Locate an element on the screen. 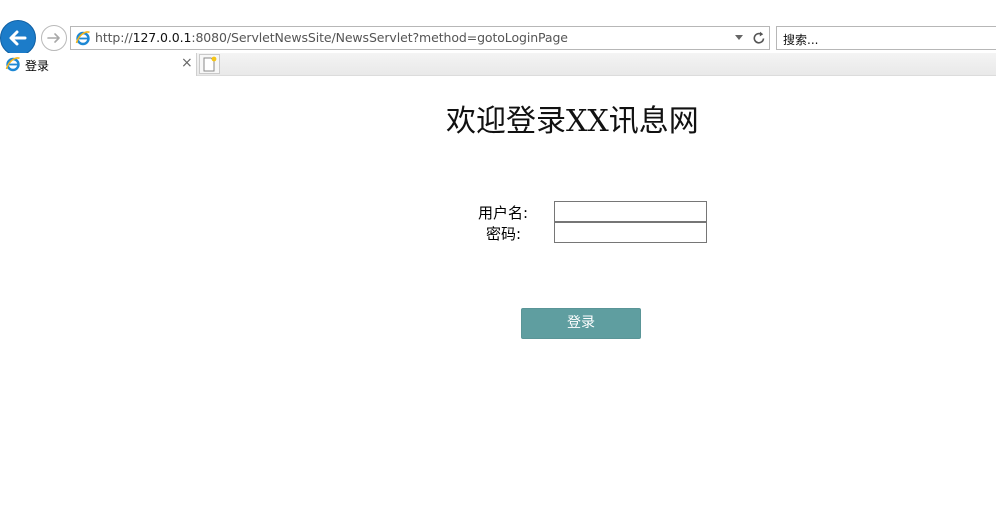 This screenshot has height=509, width=996. password-label: 密码: is located at coordinates (504, 234).